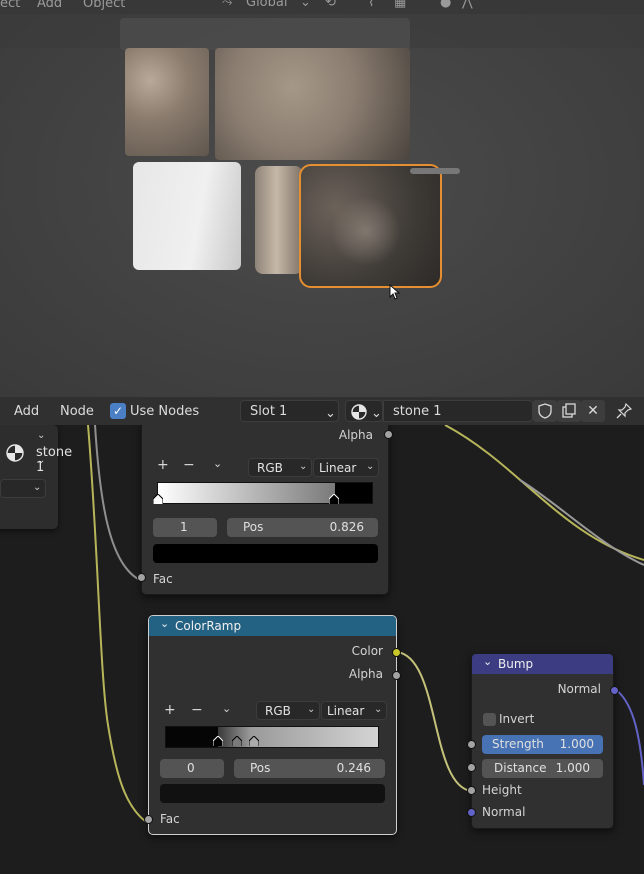 Image resolution: width=644 pixels, height=874 pixels. I want to click on stop-index-field: 0, so click(192, 768).